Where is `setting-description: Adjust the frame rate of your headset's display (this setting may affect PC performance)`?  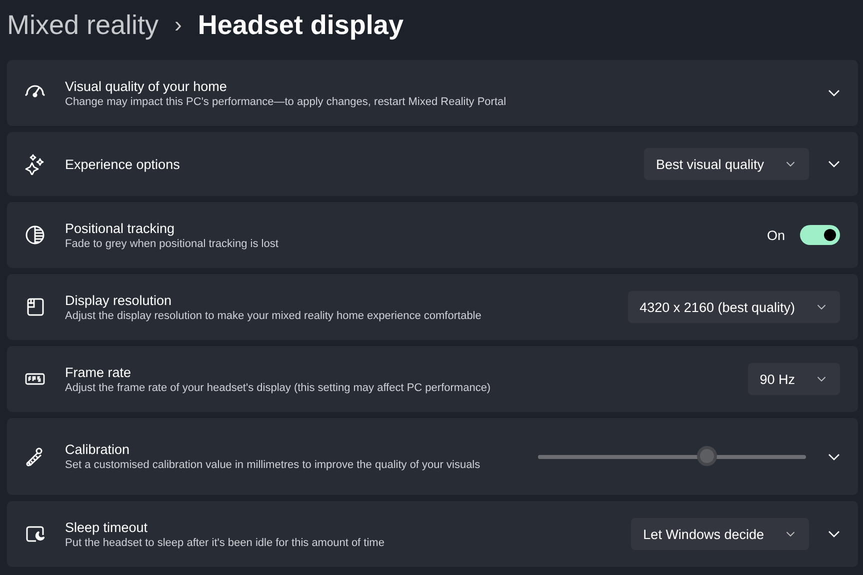 setting-description: Adjust the frame rate of your headset's display (this setting may affect PC performance) is located at coordinates (278, 388).